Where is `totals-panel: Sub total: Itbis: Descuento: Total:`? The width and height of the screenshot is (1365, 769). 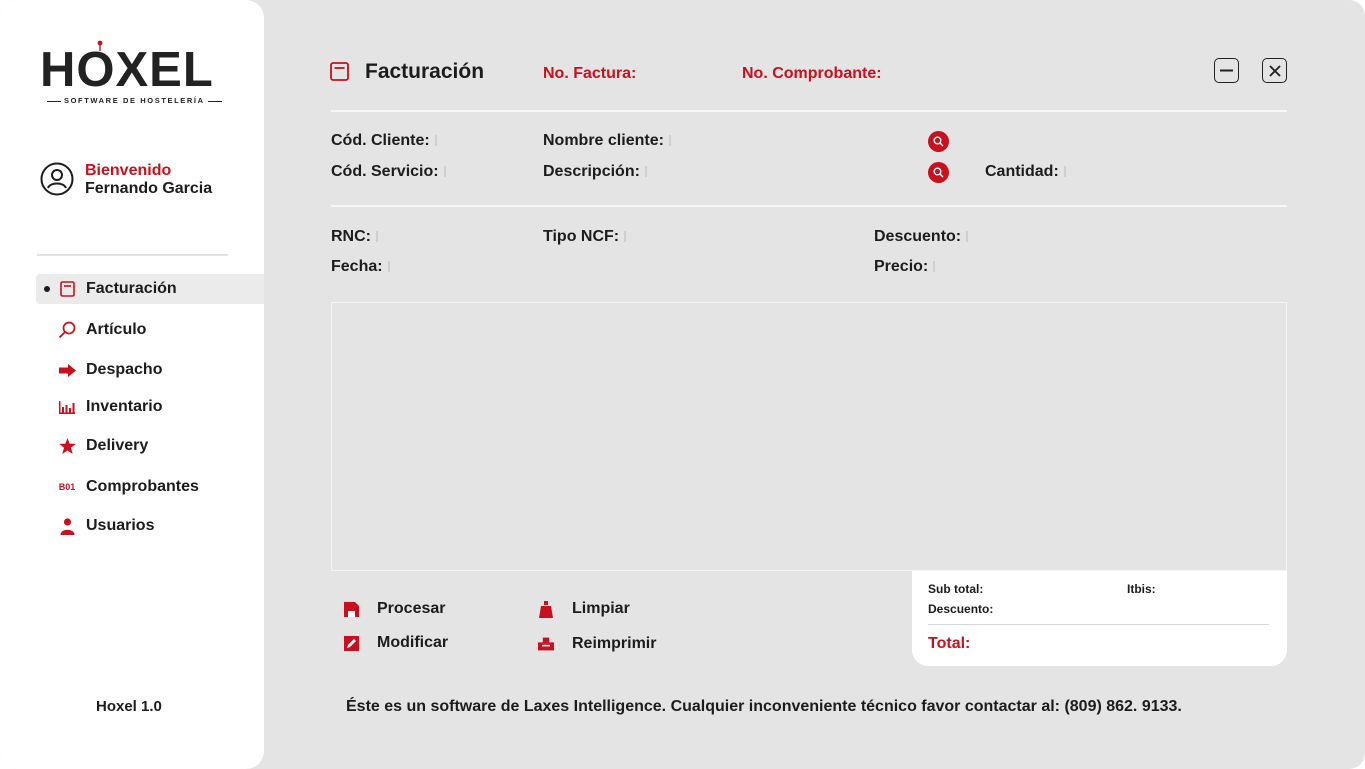 totals-panel: Sub total: Itbis: Descuento: Total: is located at coordinates (1099, 618).